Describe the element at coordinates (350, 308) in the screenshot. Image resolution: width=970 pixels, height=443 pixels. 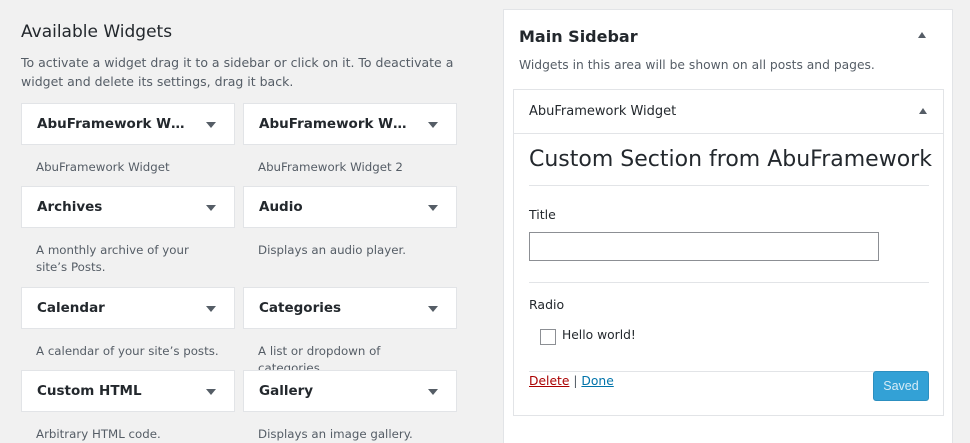
I see `widget-top: Categories` at that location.